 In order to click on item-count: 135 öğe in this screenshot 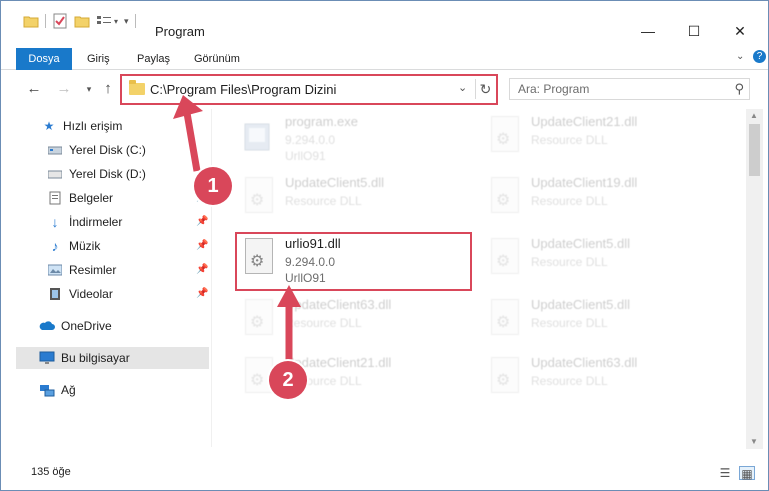, I will do `click(51, 472)`.